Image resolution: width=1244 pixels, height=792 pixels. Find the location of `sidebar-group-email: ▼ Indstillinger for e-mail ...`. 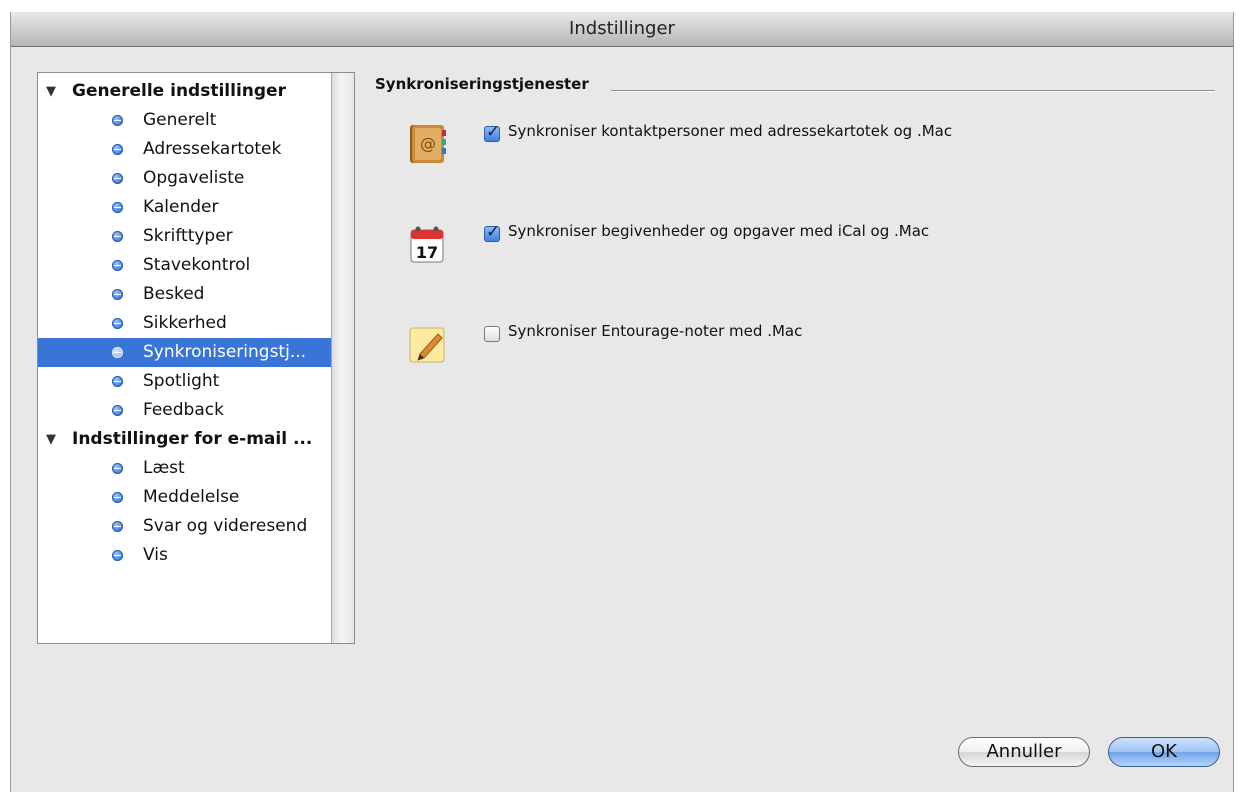

sidebar-group-email: ▼ Indstillinger for e-mail ... is located at coordinates (185, 439).